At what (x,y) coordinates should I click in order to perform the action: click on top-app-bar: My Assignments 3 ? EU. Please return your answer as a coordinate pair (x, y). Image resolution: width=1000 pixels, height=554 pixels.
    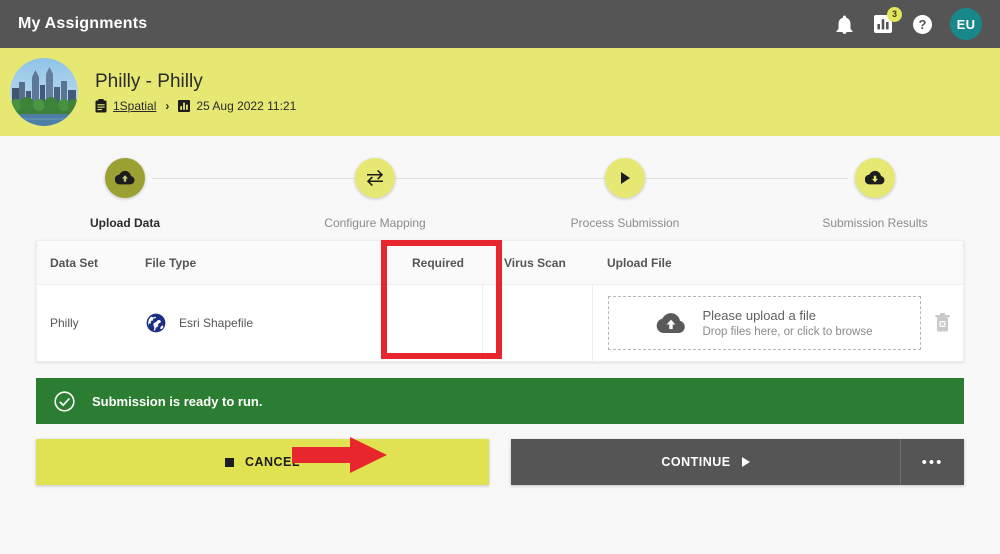
    Looking at the image, I should click on (500, 24).